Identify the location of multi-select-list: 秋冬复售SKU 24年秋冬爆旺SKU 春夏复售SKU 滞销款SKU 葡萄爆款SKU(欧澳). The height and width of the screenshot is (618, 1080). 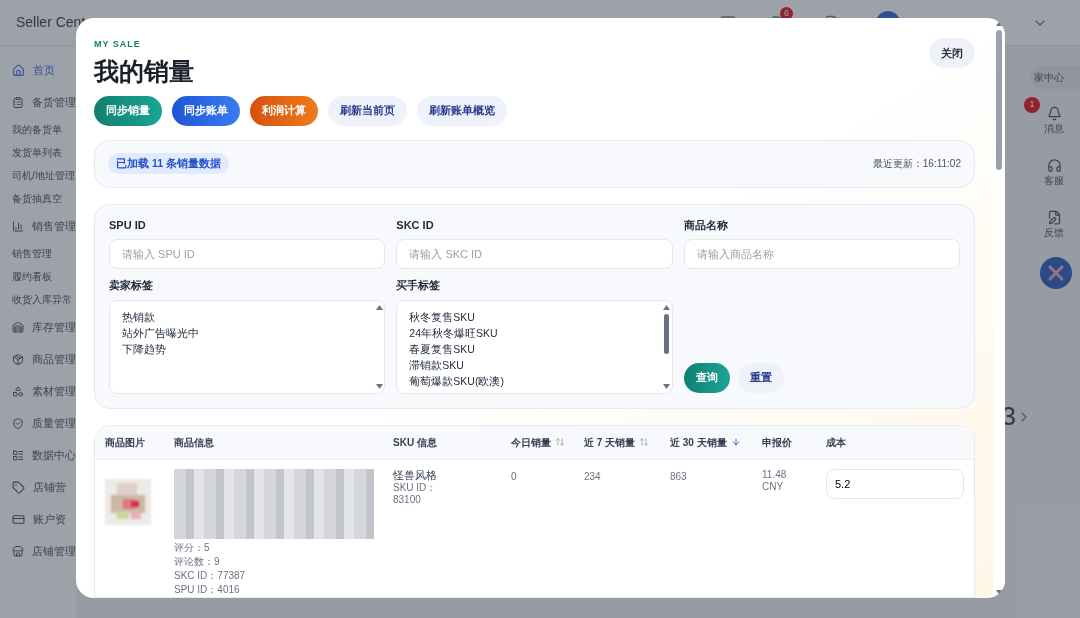
(534, 346).